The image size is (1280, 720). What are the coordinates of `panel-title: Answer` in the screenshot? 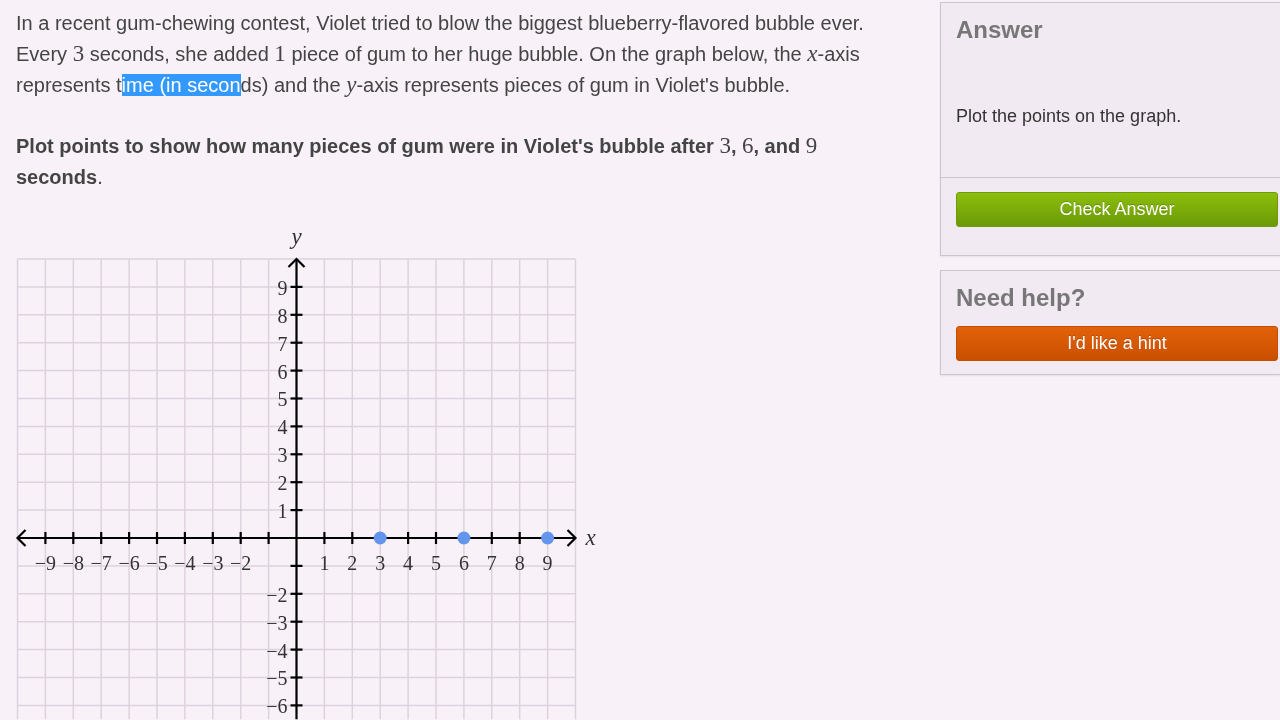 It's located at (1000, 30).